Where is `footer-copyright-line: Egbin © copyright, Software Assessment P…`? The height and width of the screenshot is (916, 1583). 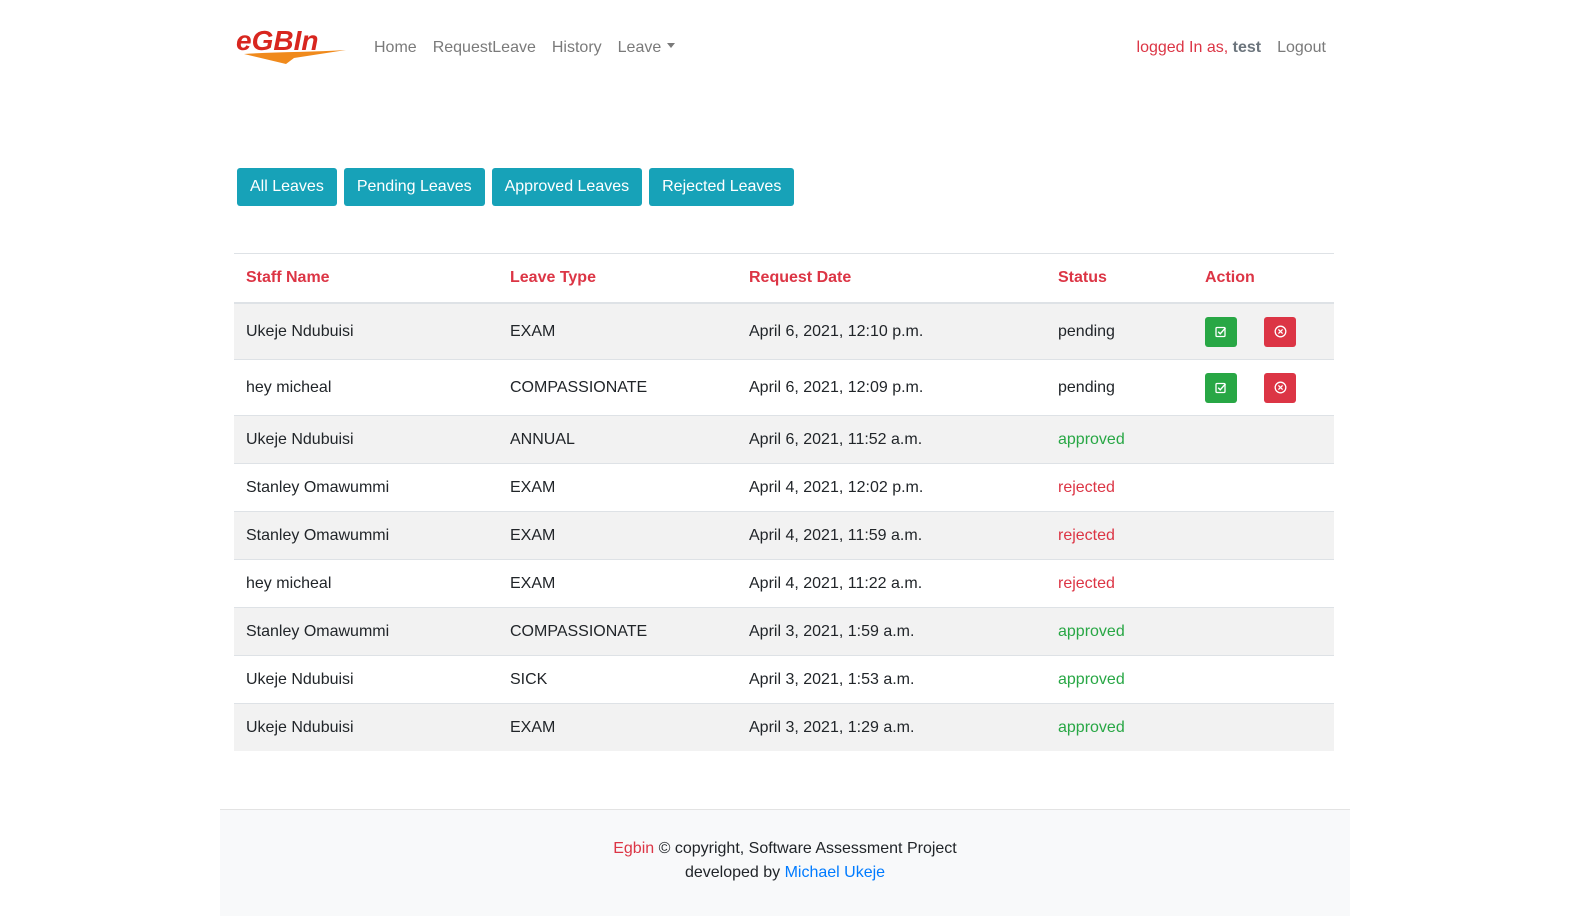
footer-copyright-line: Egbin © copyright, Software Assessment P… is located at coordinates (785, 849).